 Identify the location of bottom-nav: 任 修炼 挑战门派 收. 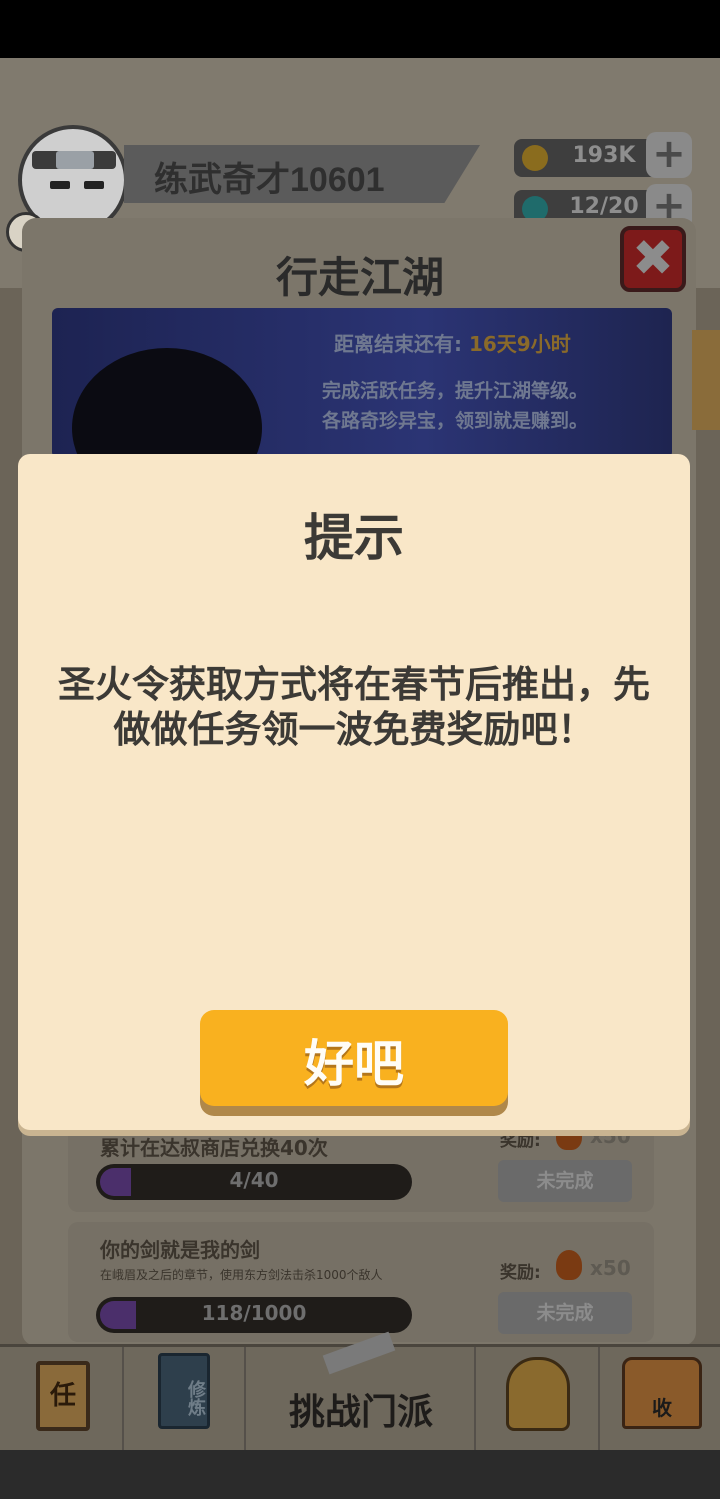
(360, 1392).